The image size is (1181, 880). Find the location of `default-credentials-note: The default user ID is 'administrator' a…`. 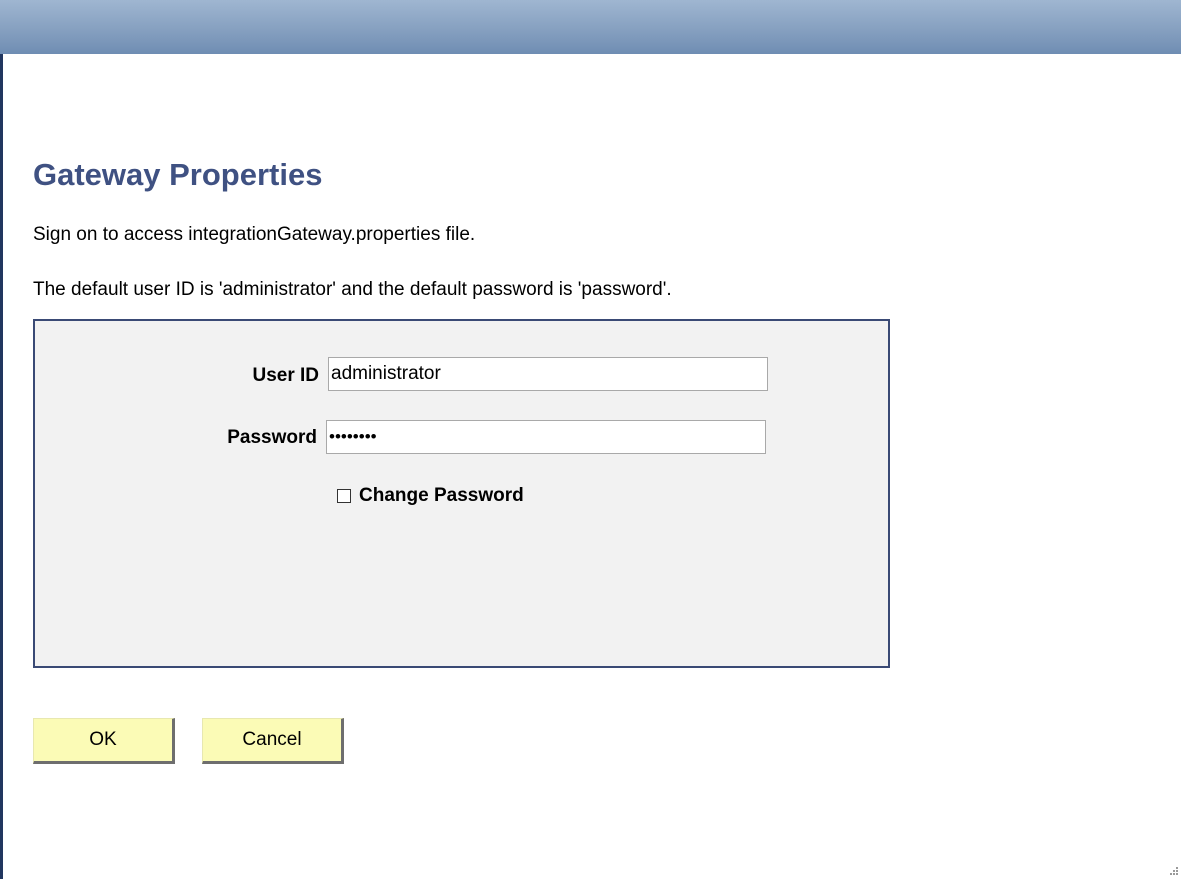

default-credentials-note: The default user ID is 'administrator' a… is located at coordinates (352, 289).